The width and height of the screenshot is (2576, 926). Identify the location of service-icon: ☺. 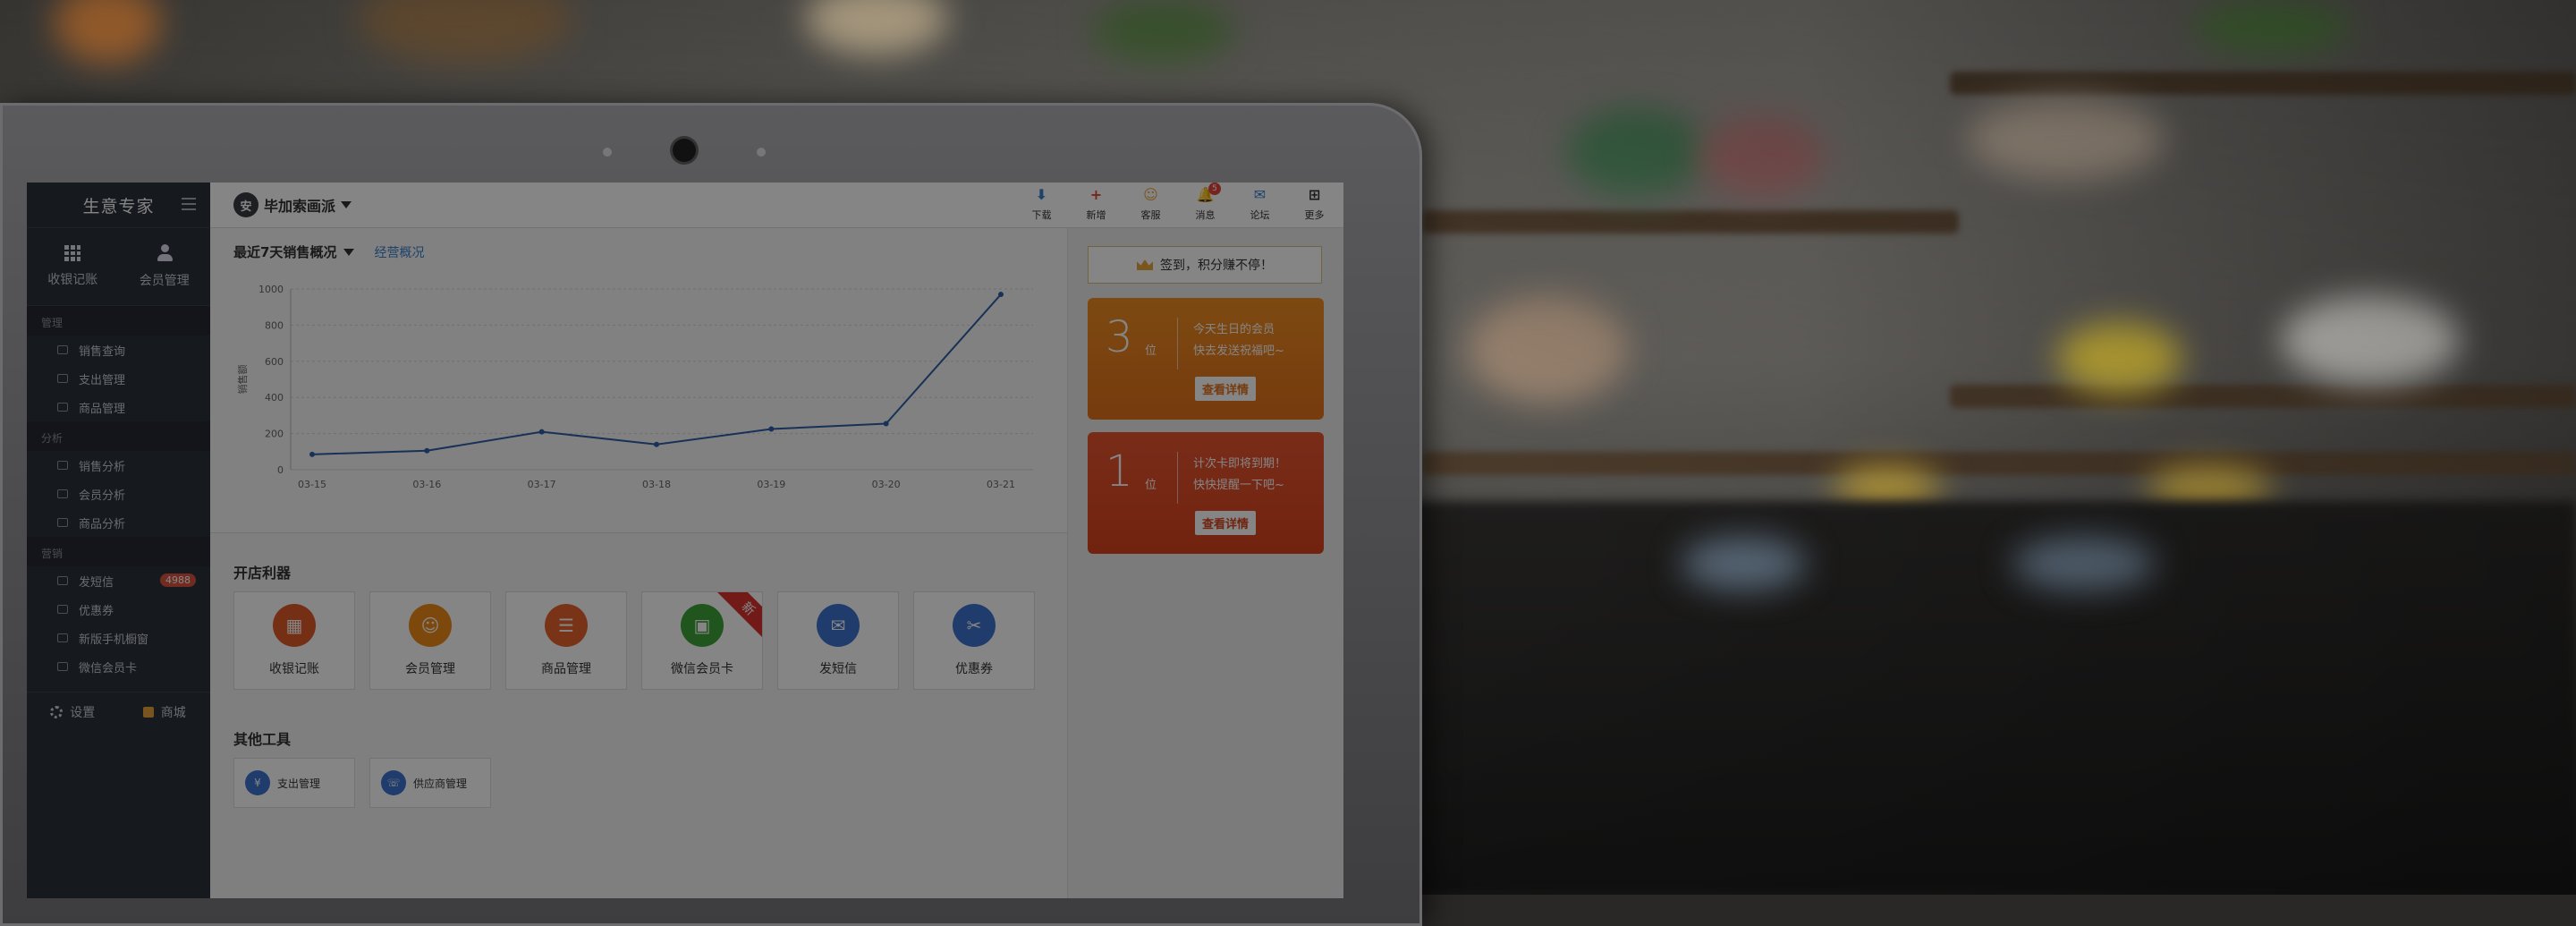
(1150, 194).